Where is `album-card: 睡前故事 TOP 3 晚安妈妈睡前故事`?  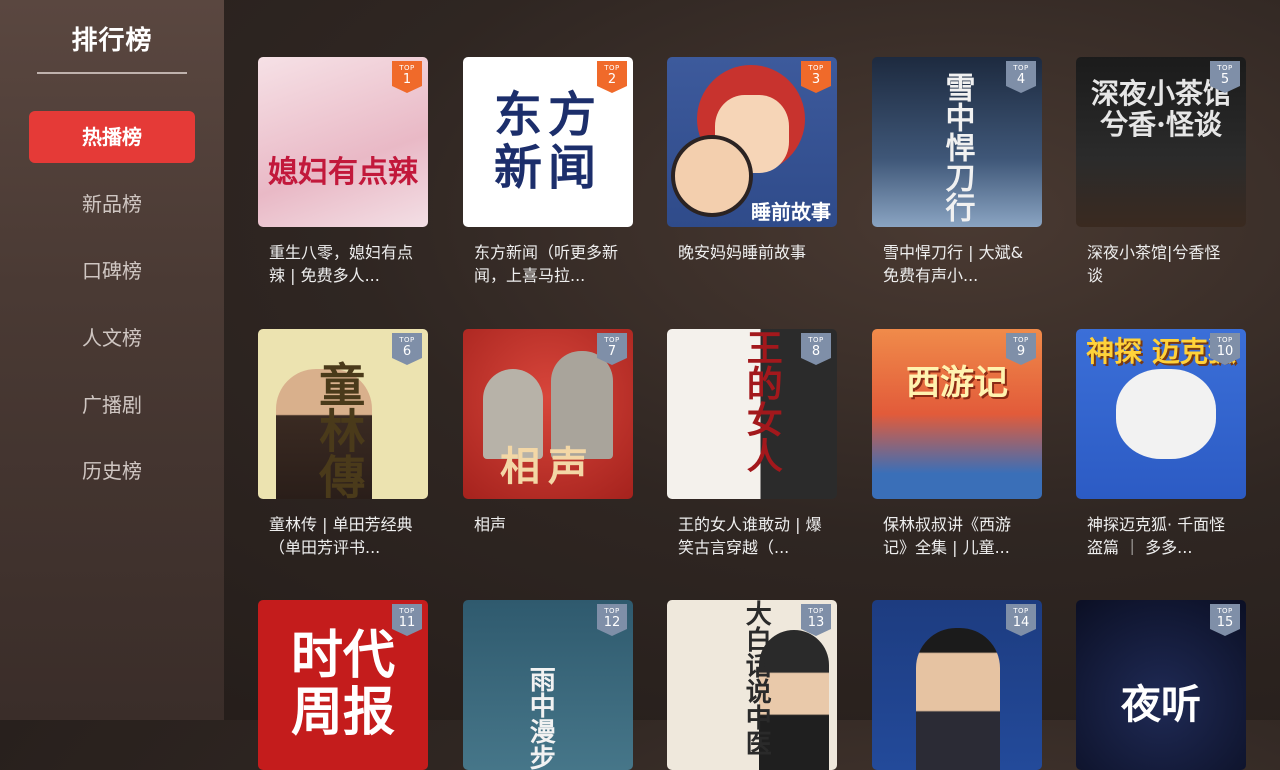
album-card: 睡前故事 TOP 3 晚安妈妈睡前故事 is located at coordinates (752, 160).